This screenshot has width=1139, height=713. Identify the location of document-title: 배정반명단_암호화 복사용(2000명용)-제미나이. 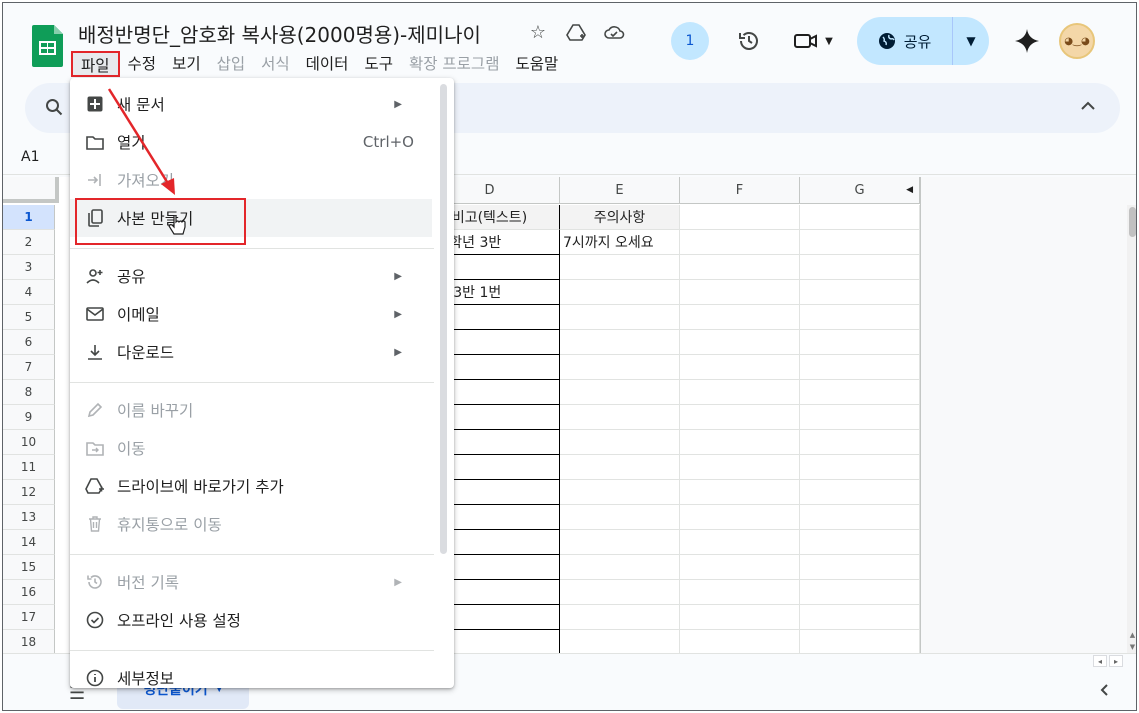
(279, 33).